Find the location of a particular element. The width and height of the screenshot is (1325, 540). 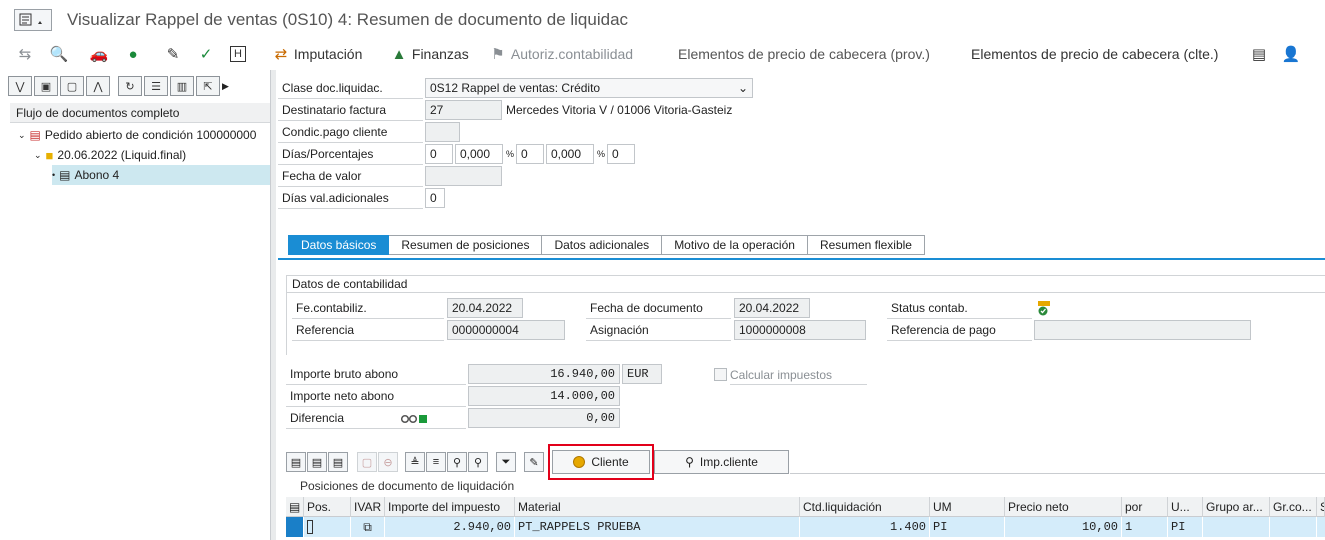

row-selector is located at coordinates (295, 527).